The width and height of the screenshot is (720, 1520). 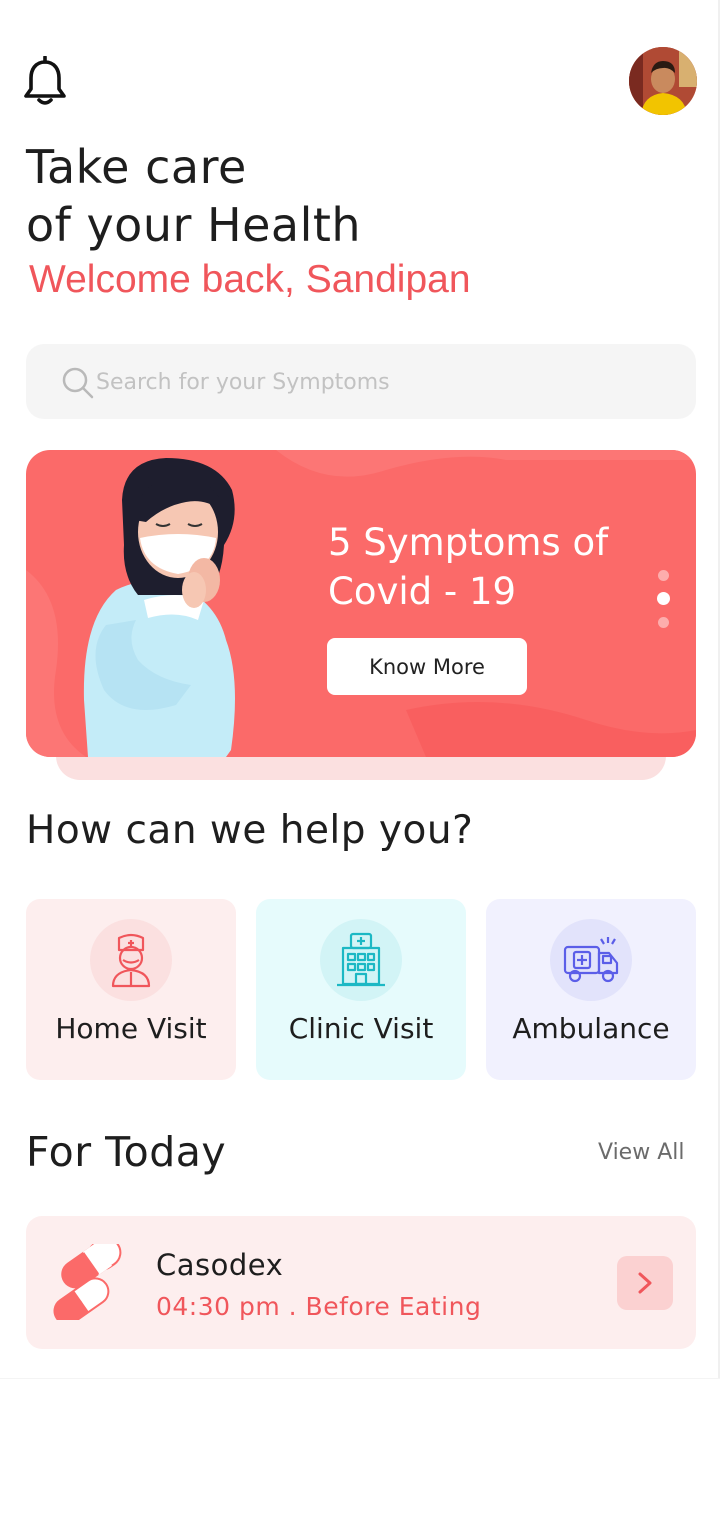 I want to click on medicine-name: Casodex, so click(x=220, y=1265).